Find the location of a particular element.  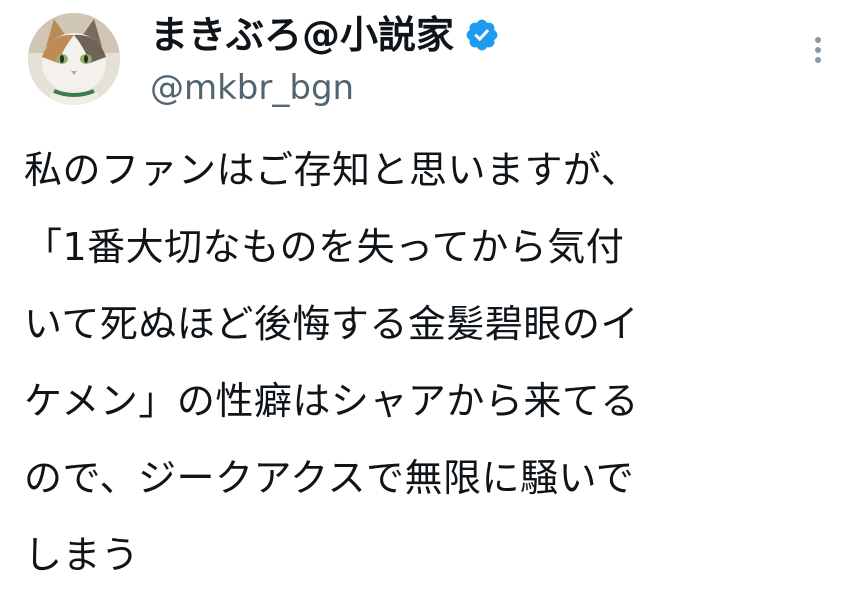

tweet-text-line: いて死ぬほど後悔する金髪碧眼のイ is located at coordinates (331, 324).